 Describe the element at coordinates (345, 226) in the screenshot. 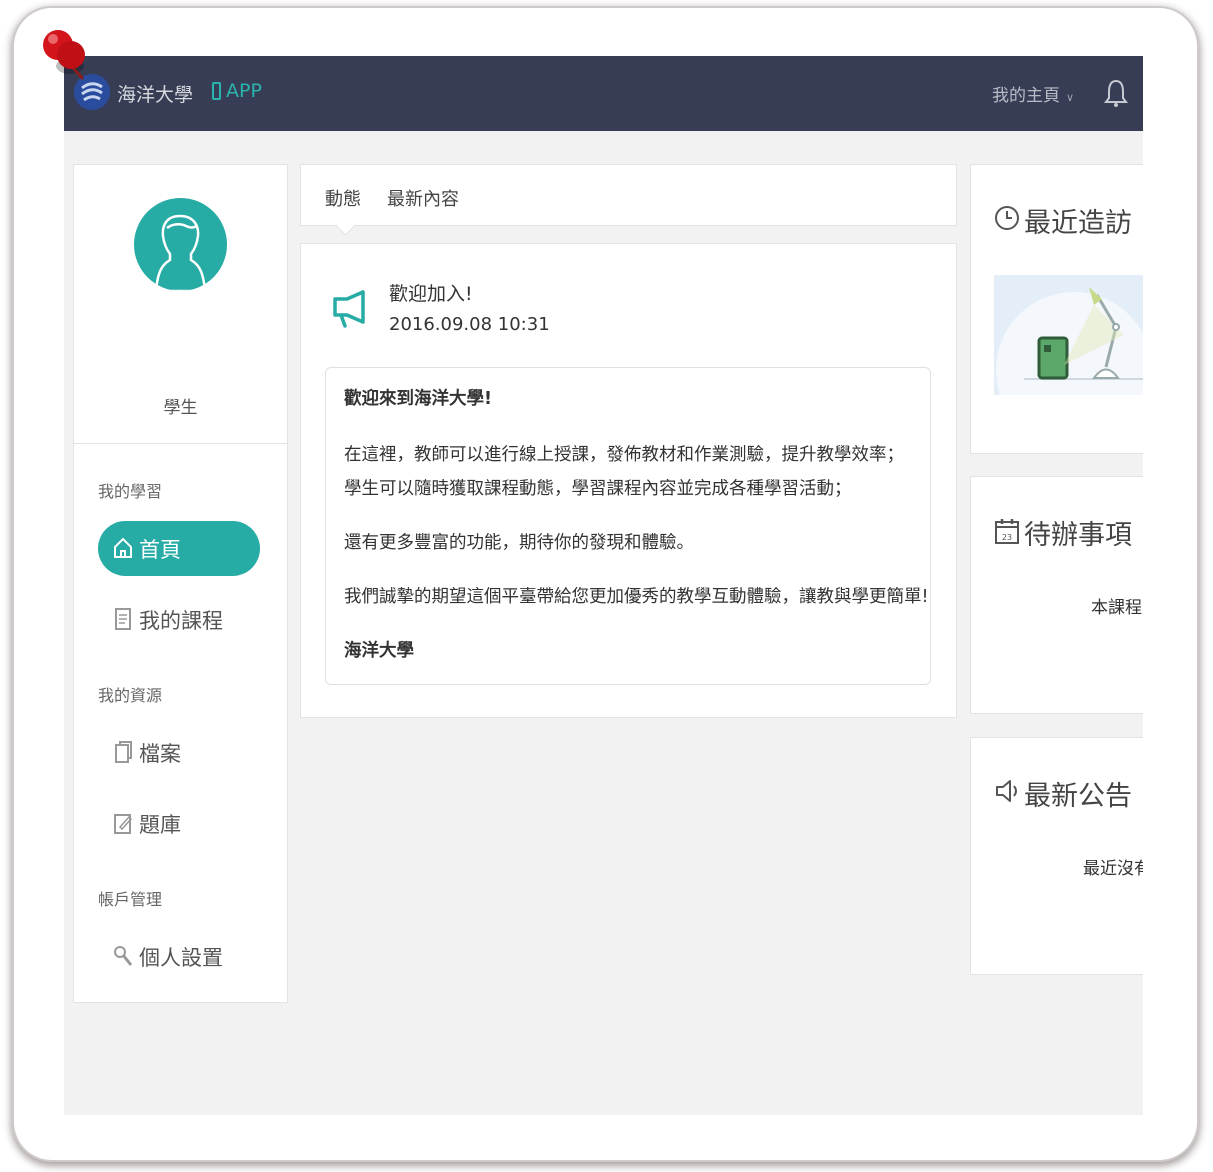

I see `active-tab-indicator` at that location.